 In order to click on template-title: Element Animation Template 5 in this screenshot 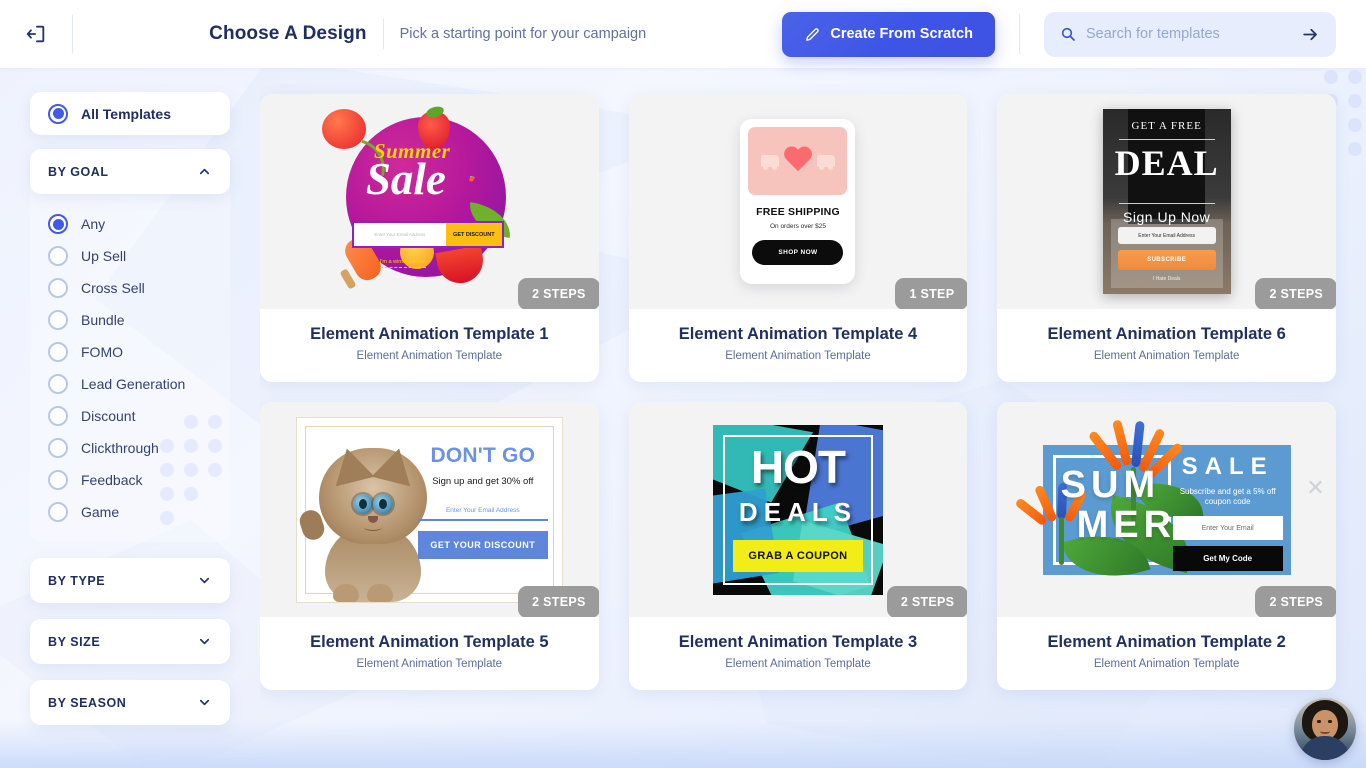, I will do `click(429, 642)`.